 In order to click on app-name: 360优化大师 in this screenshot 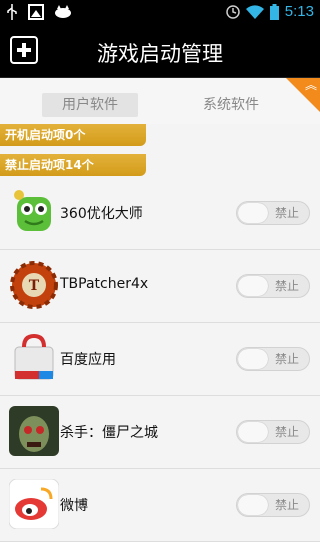, I will do `click(101, 214)`.